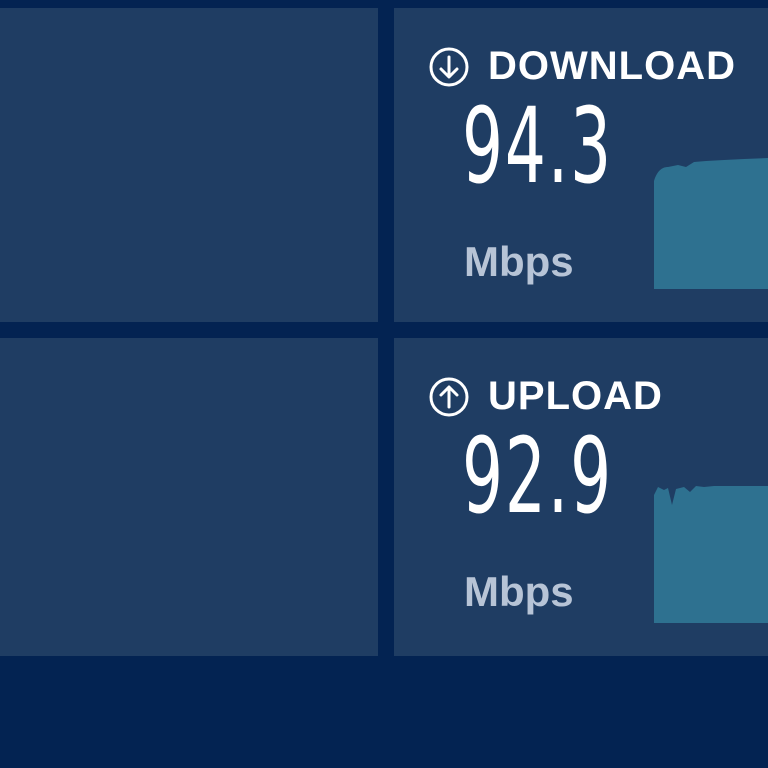  I want to click on download-header: DOWNLOAD, so click(582, 66).